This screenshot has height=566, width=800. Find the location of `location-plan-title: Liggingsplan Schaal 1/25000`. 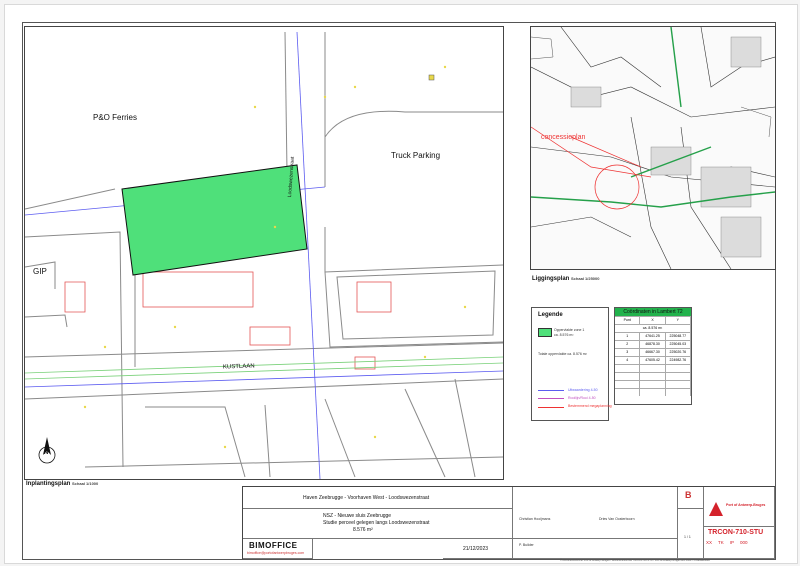

location-plan-title: Liggingsplan Schaal 1/25000 is located at coordinates (565, 279).